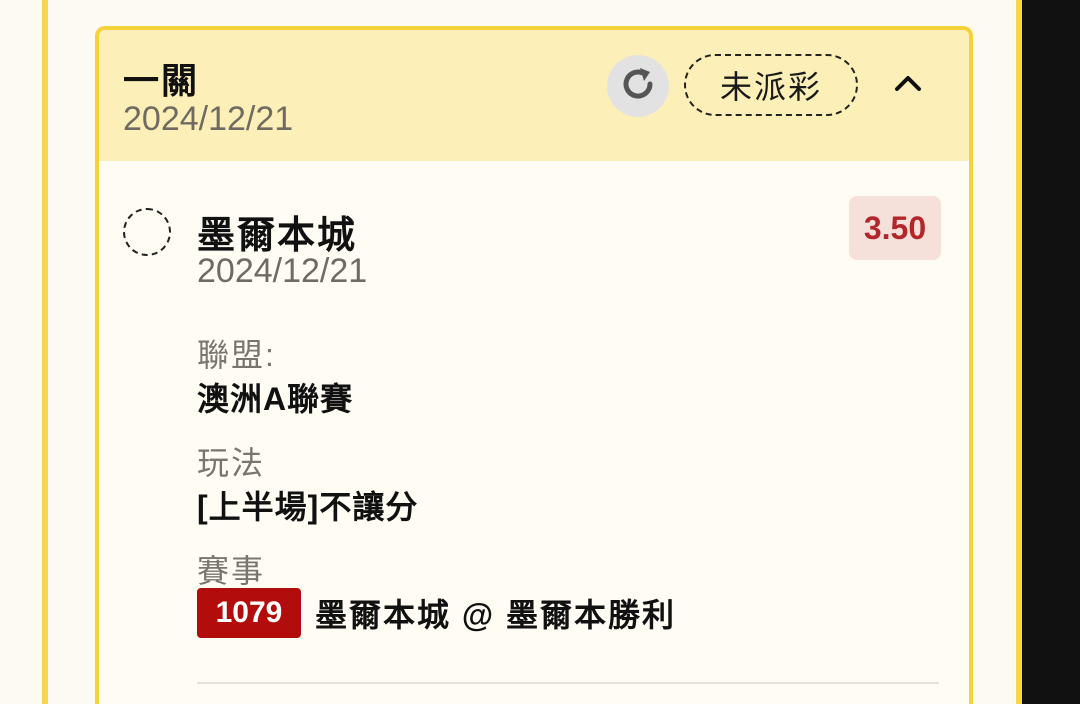 The image size is (1080, 704). Describe the element at coordinates (534, 95) in the screenshot. I see `bet-card-header: 一關 2024/12/21 未派彩` at that location.